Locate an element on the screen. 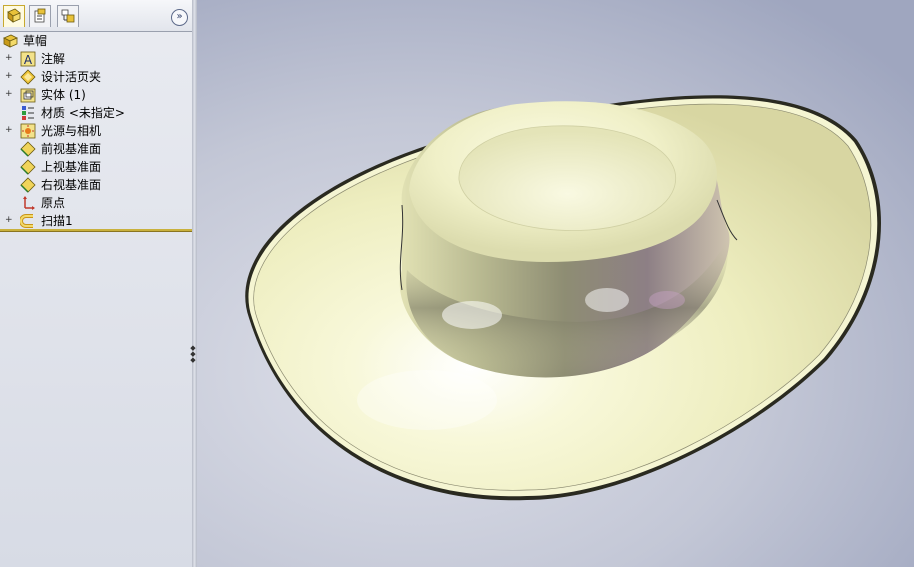 Image resolution: width=914 pixels, height=567 pixels. tree-item-top-plane: 上视基准面 is located at coordinates (96, 167).